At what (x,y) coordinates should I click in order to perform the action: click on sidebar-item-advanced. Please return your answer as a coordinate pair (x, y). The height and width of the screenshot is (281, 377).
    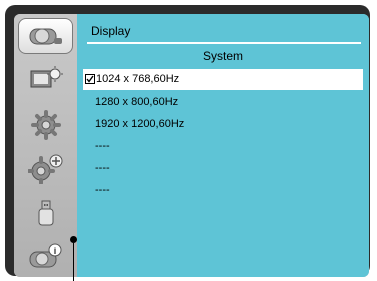
    Looking at the image, I should click on (45, 169).